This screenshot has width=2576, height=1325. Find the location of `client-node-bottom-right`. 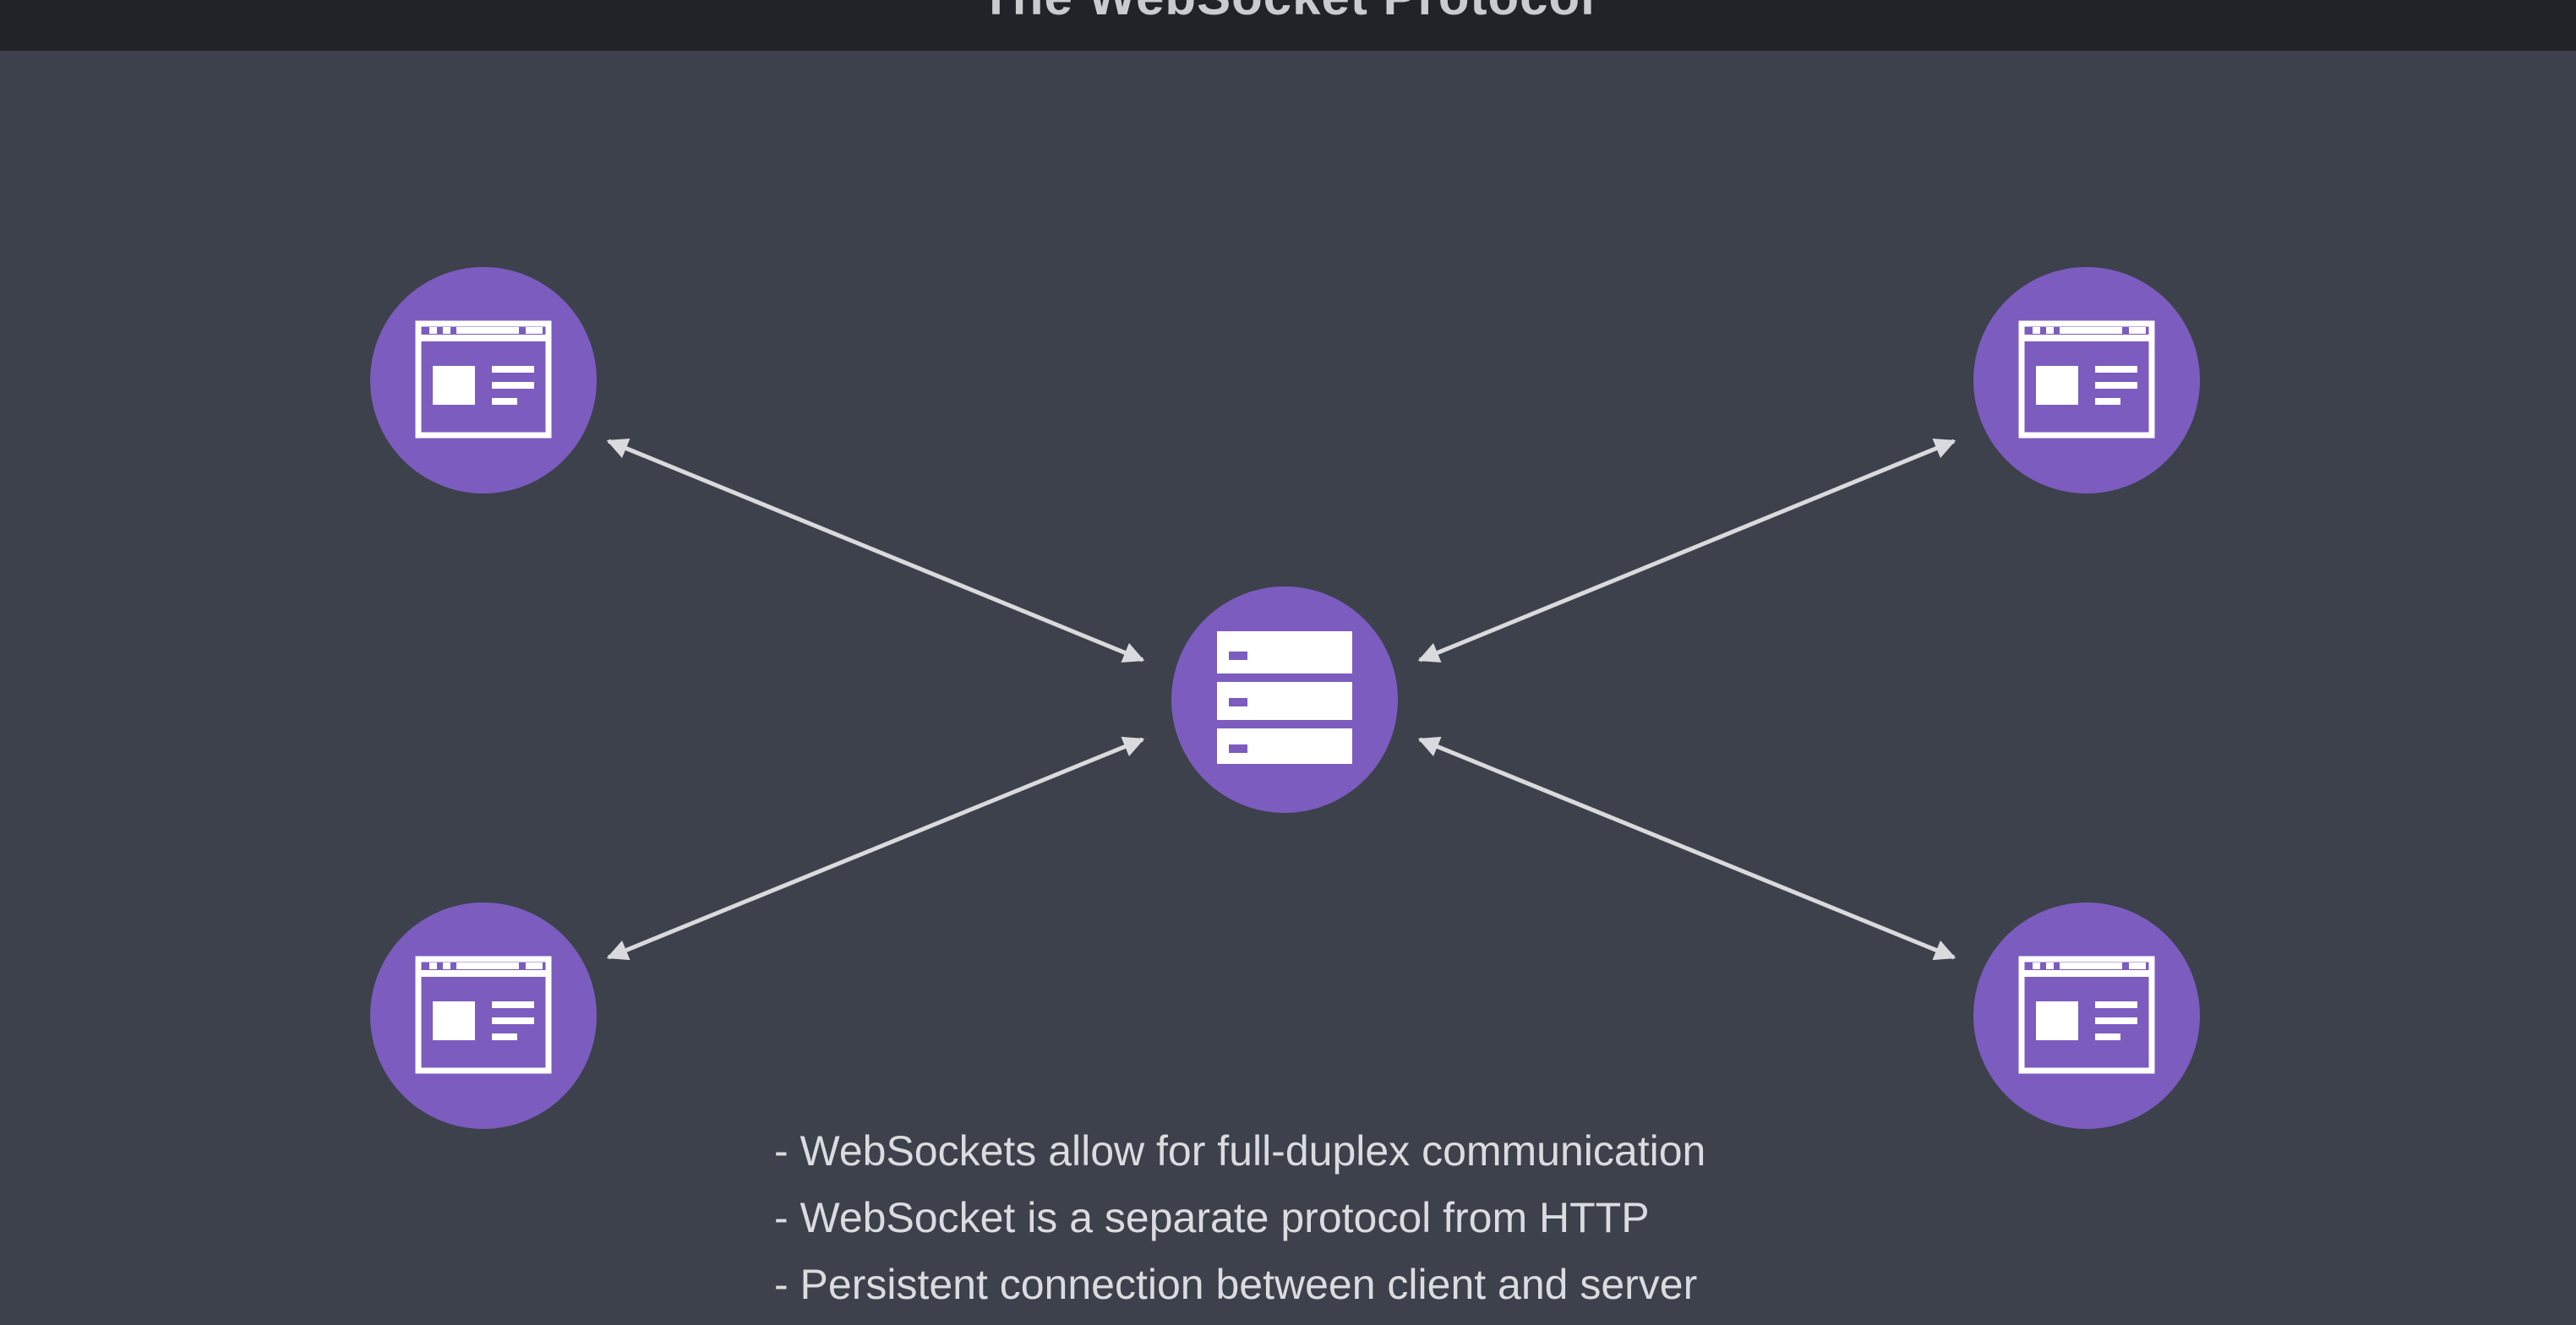

client-node-bottom-right is located at coordinates (2086, 1015).